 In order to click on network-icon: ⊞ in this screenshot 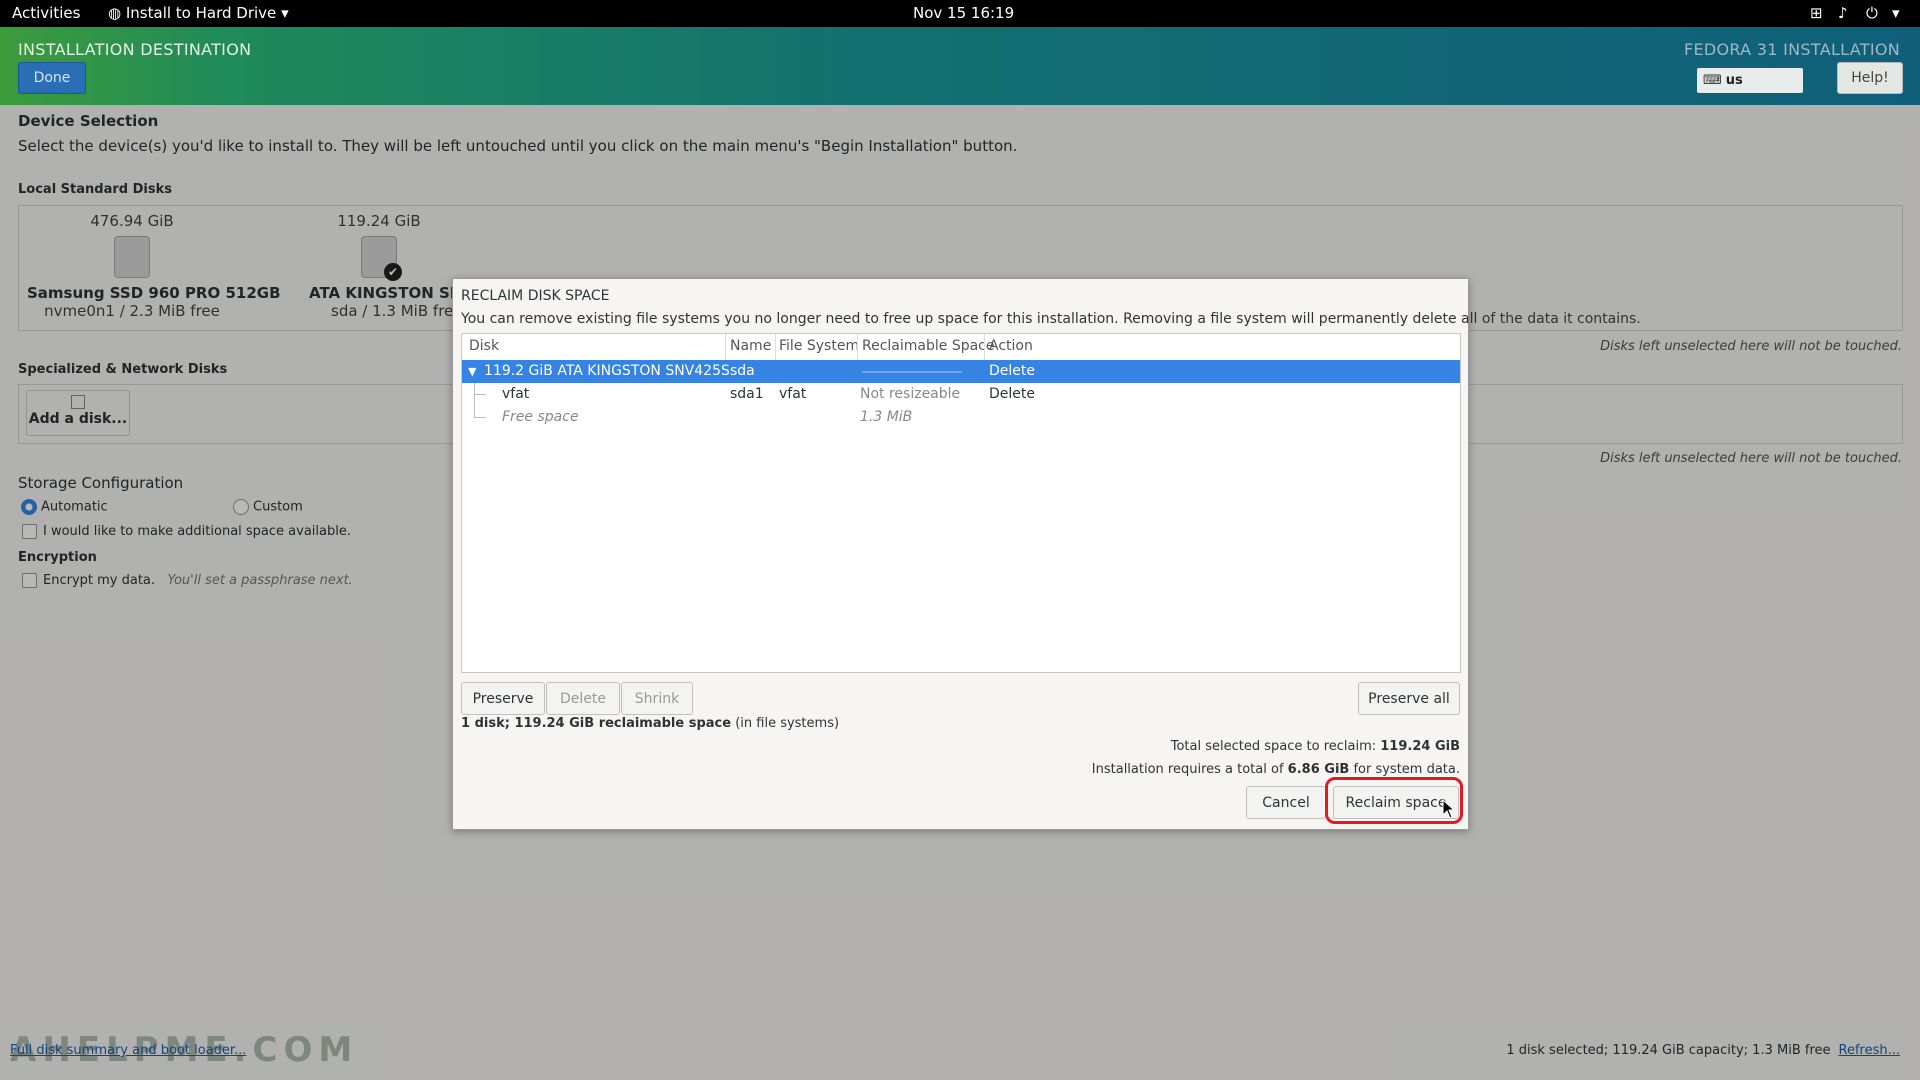, I will do `click(1816, 13)`.